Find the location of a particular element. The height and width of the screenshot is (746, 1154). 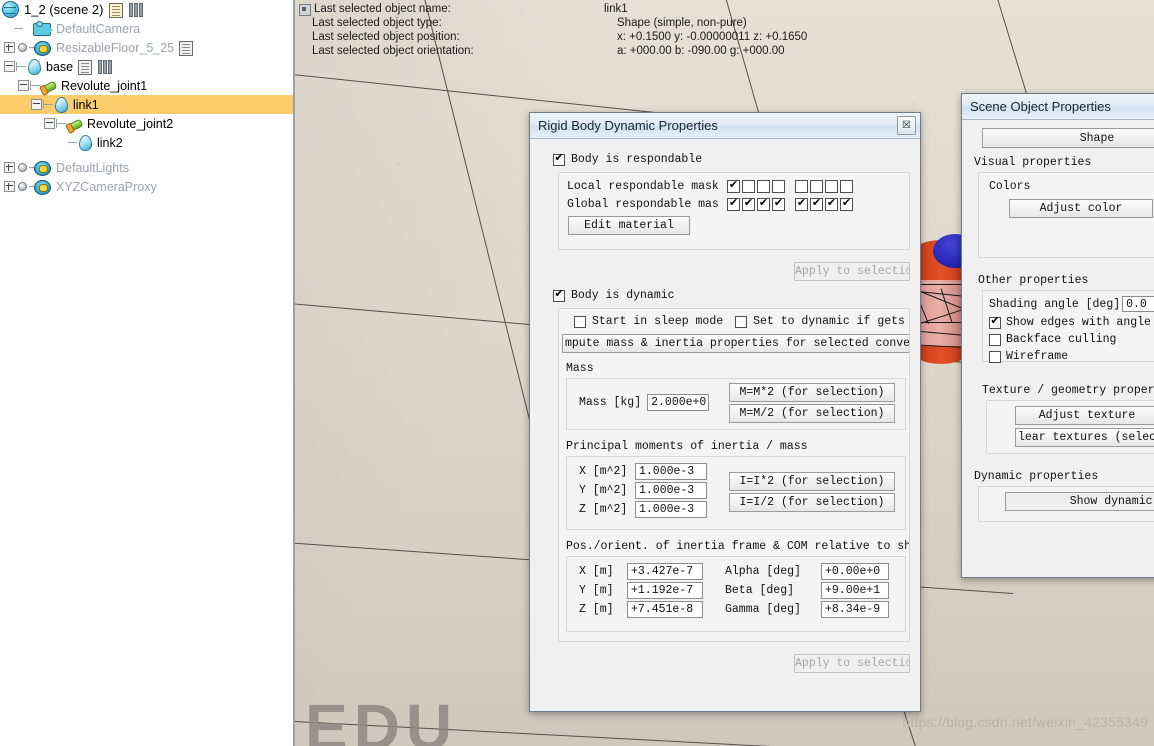

apply-to-selection-button-dynamic: Apply to selection is located at coordinates (852, 663).